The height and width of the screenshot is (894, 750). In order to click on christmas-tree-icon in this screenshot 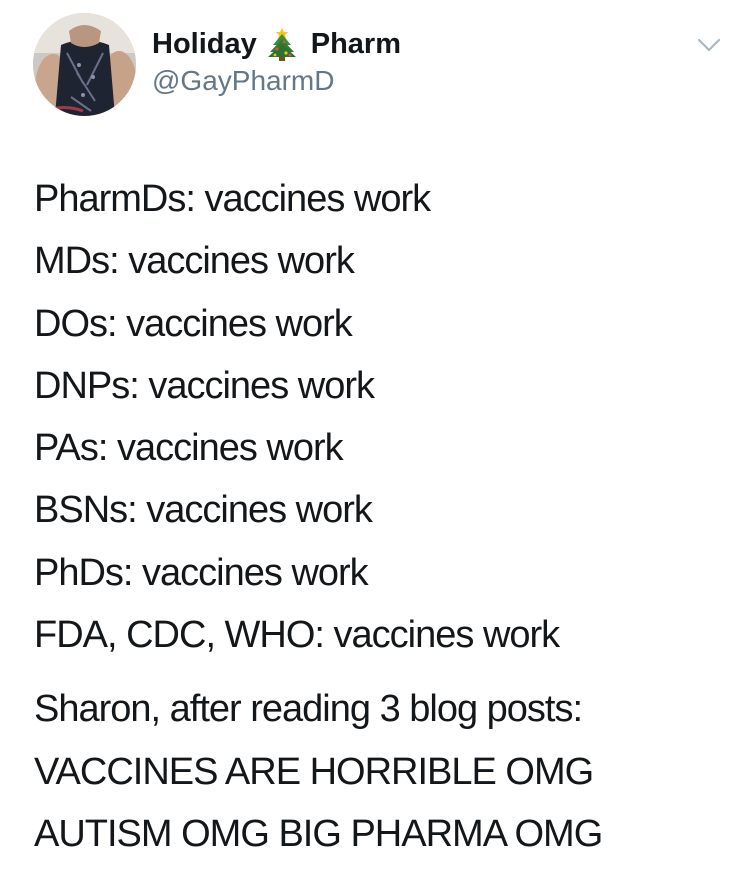, I will do `click(282, 44)`.